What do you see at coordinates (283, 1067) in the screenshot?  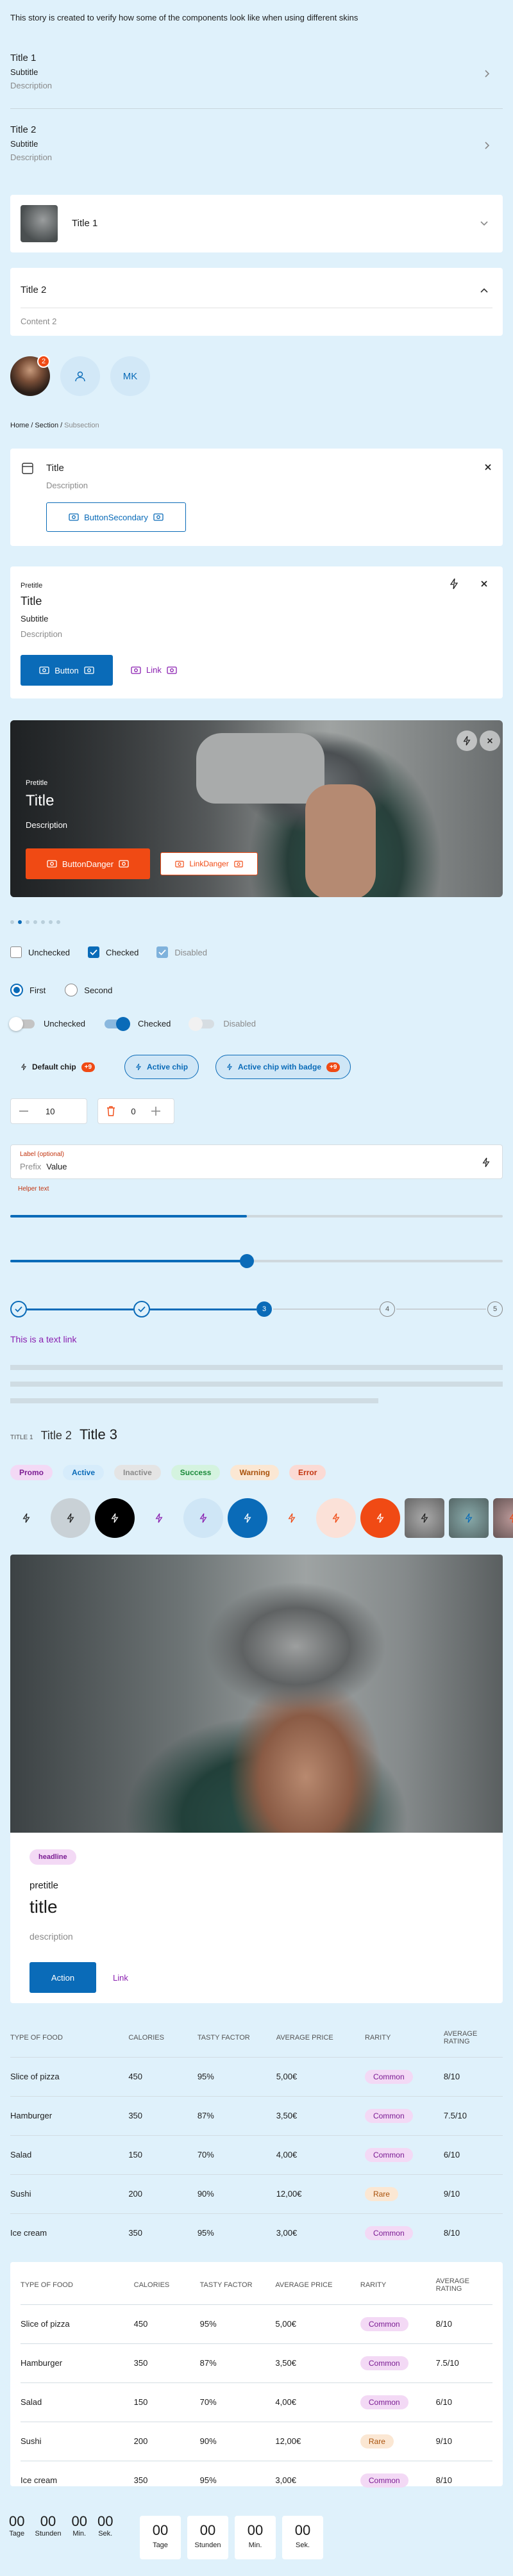 I see `chip-active-badge: Active chip with badge +9` at bounding box center [283, 1067].